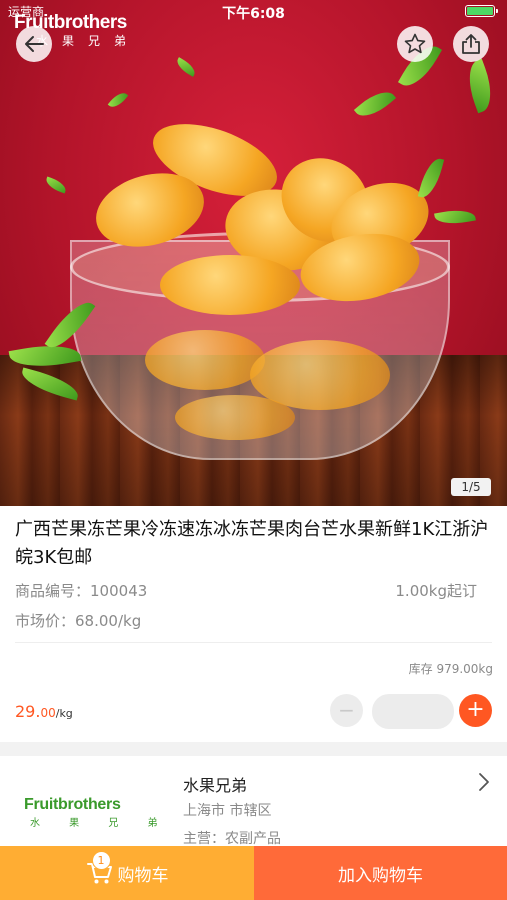  I want to click on cart-button: 1 购物车, so click(127, 873).